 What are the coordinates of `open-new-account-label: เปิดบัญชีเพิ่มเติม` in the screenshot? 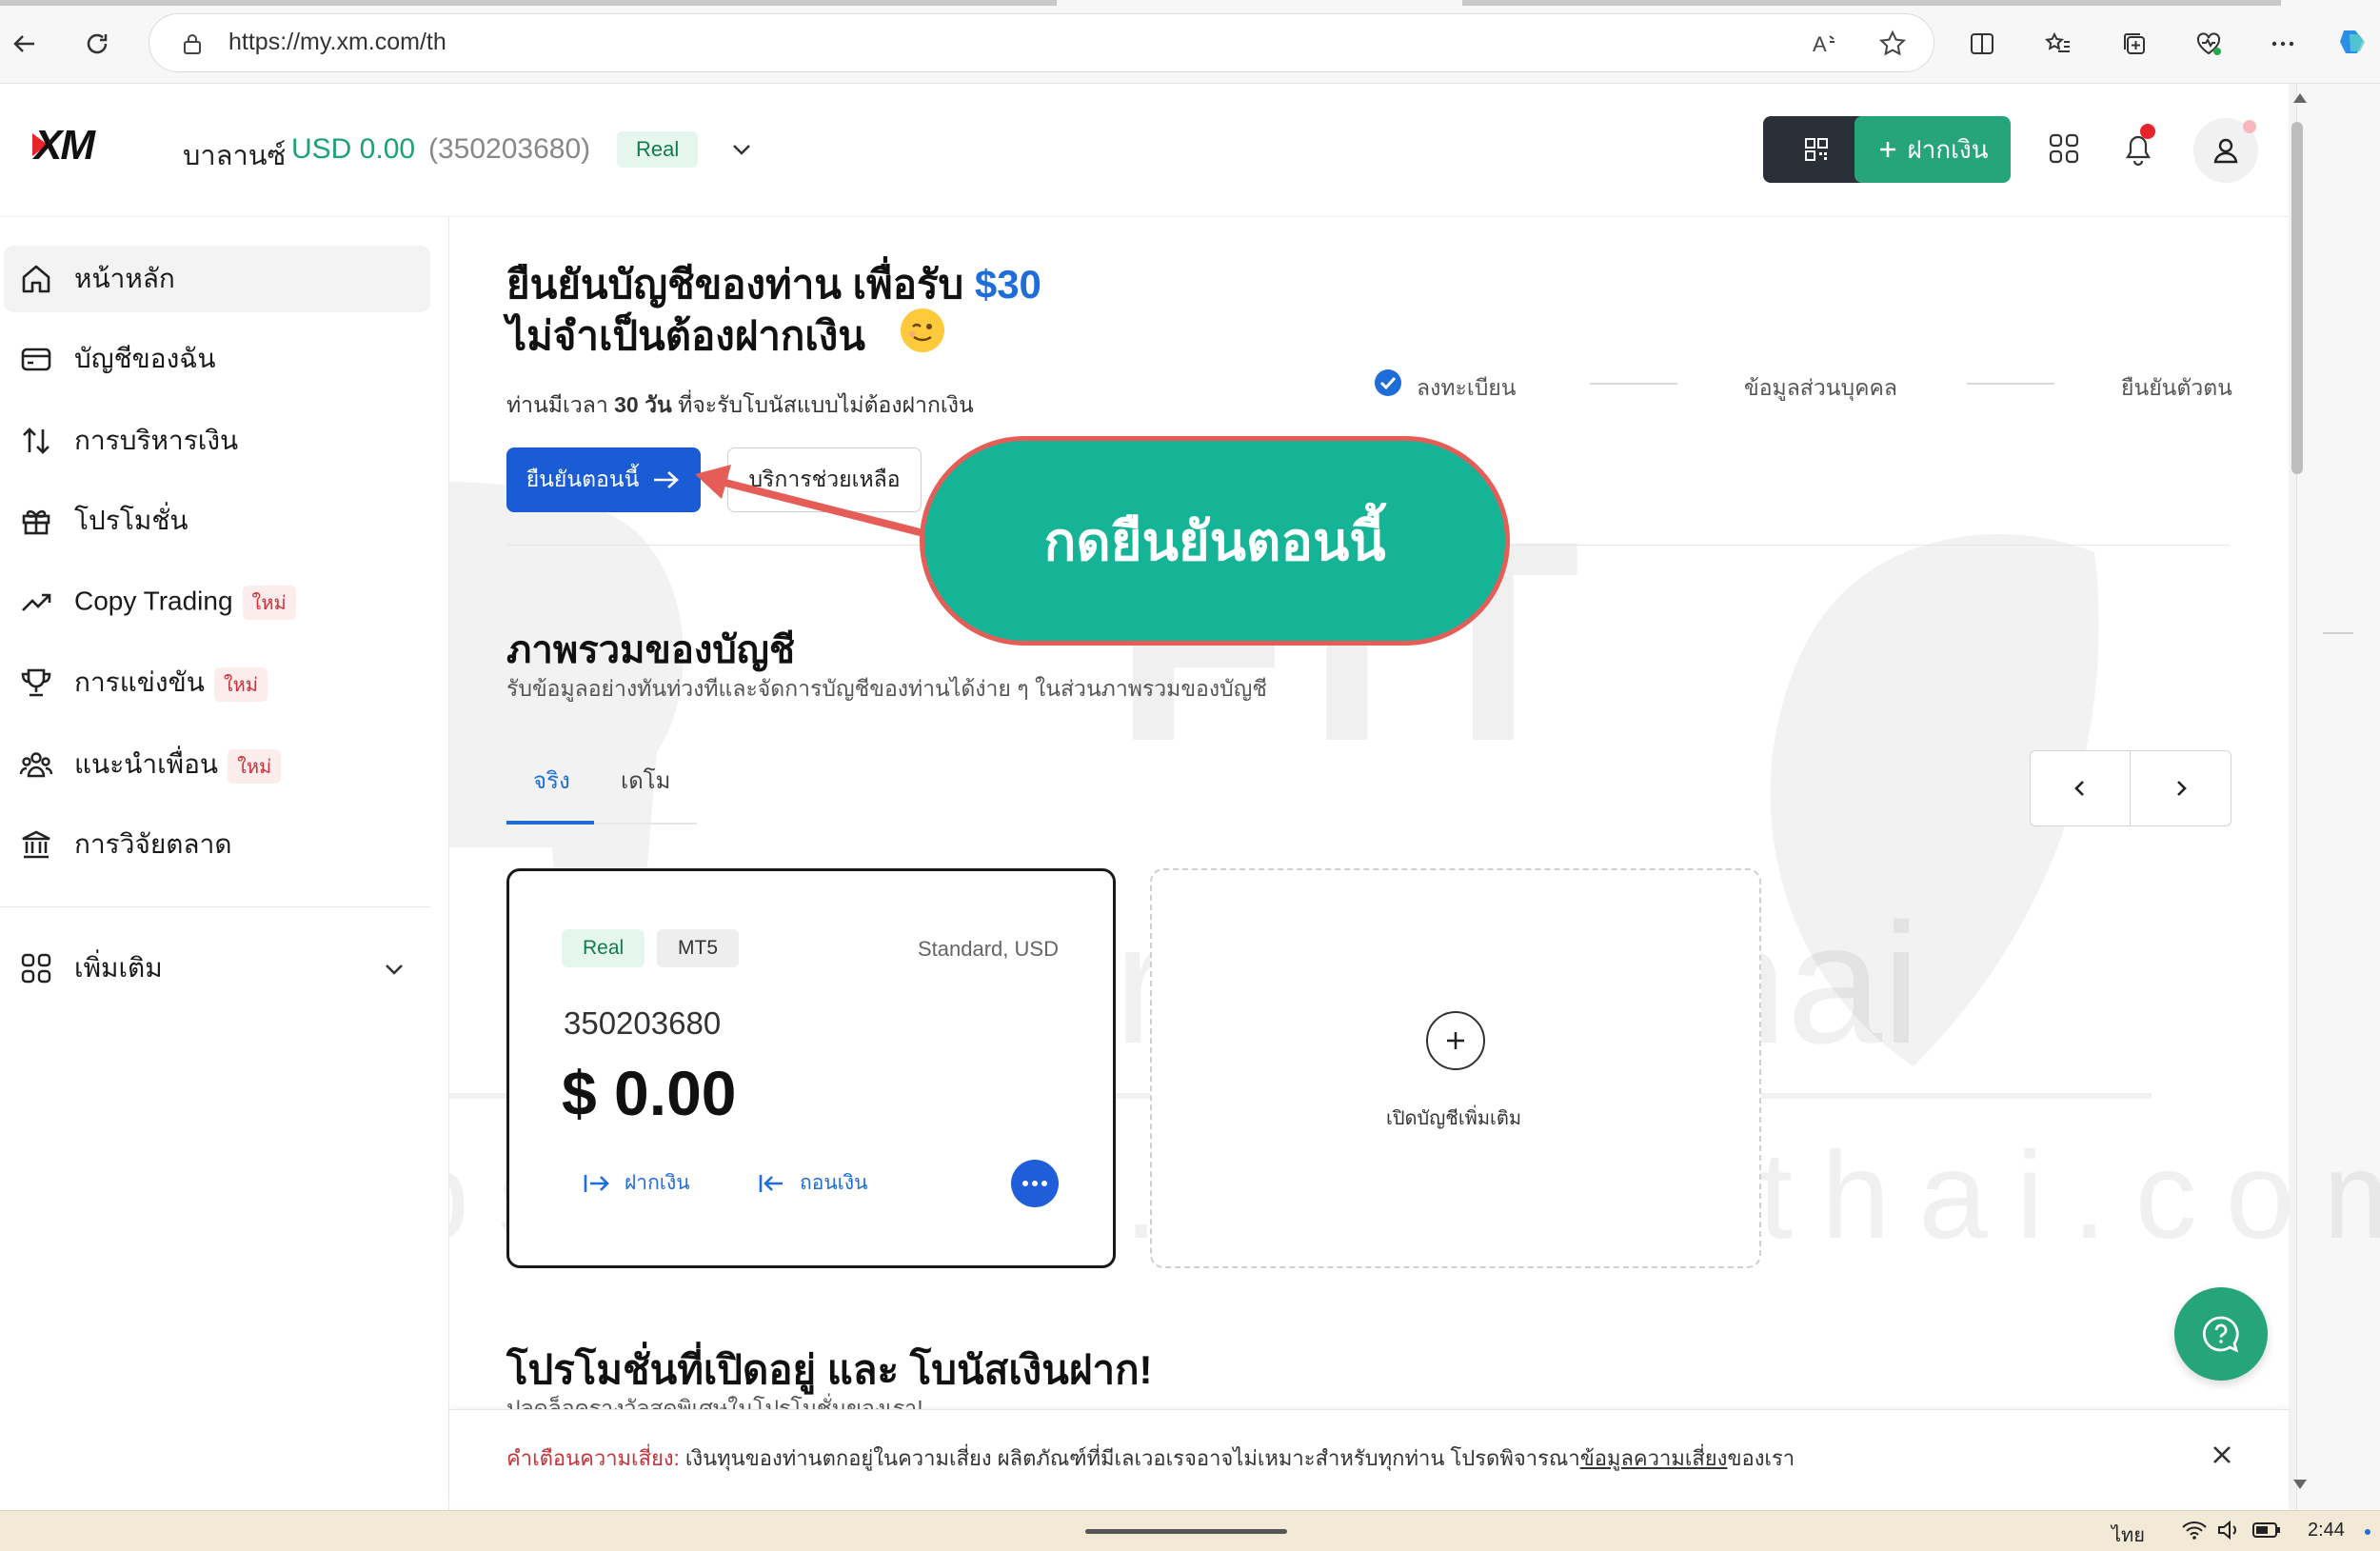 It's located at (1454, 1118).